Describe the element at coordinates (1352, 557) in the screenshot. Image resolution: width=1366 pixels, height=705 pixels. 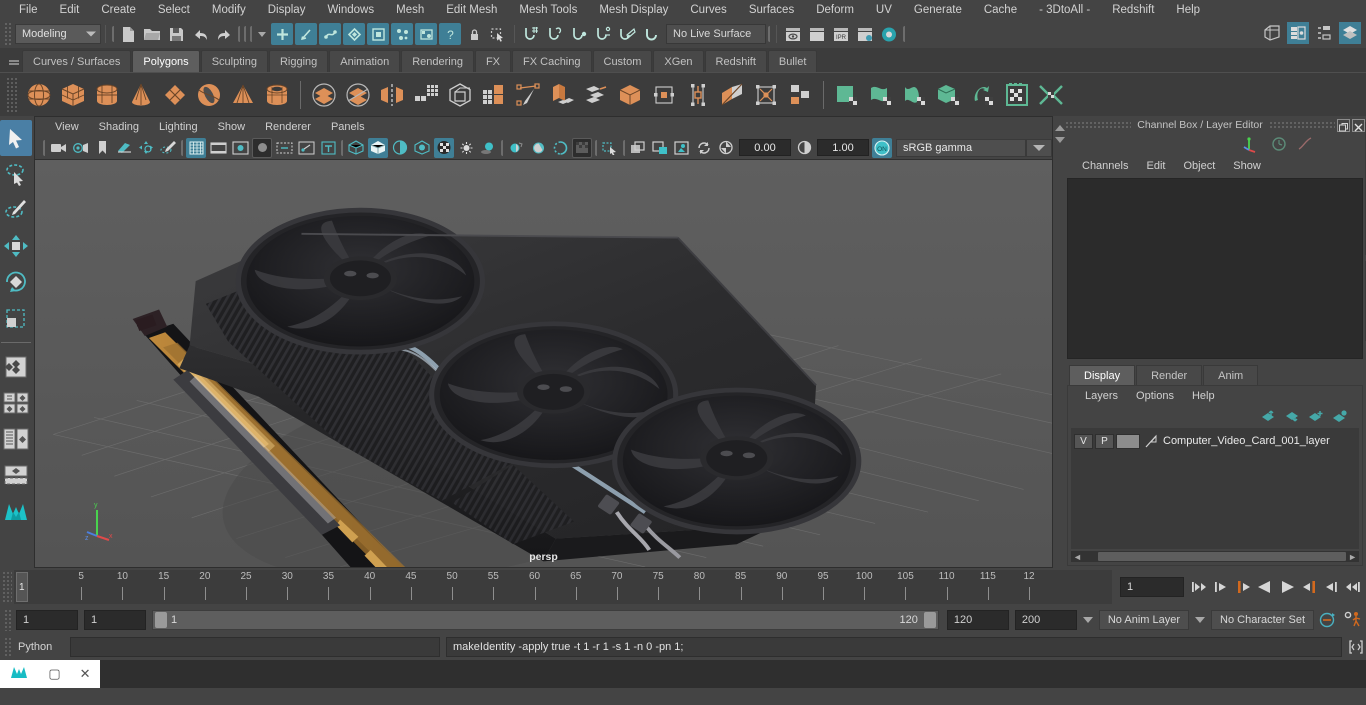
I see `scroll-right-arrow: ►` at that location.